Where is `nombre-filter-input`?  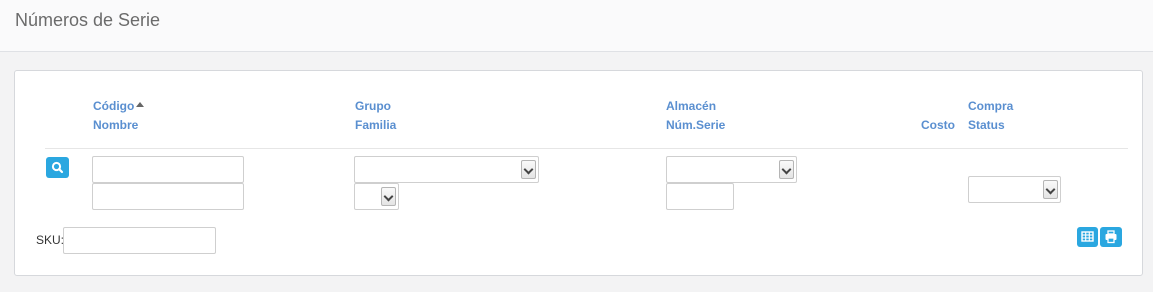 nombre-filter-input is located at coordinates (168, 196).